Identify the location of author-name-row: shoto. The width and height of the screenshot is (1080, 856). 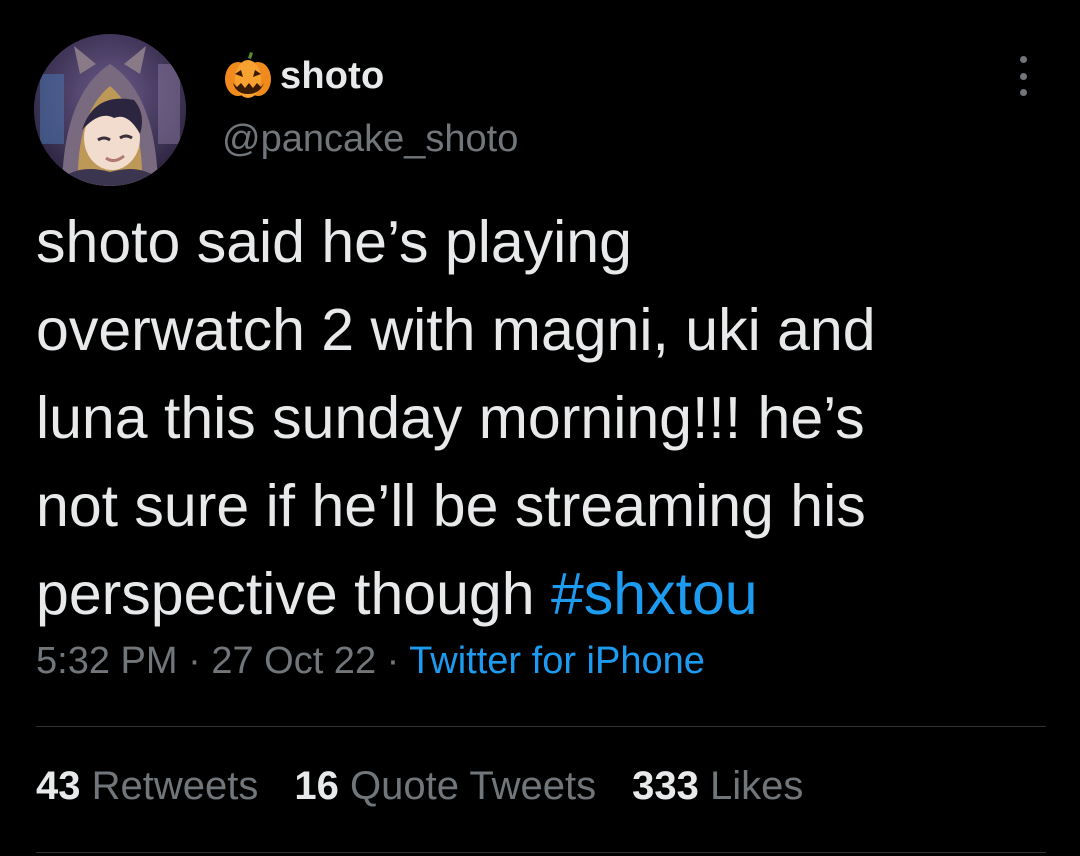
(303, 76).